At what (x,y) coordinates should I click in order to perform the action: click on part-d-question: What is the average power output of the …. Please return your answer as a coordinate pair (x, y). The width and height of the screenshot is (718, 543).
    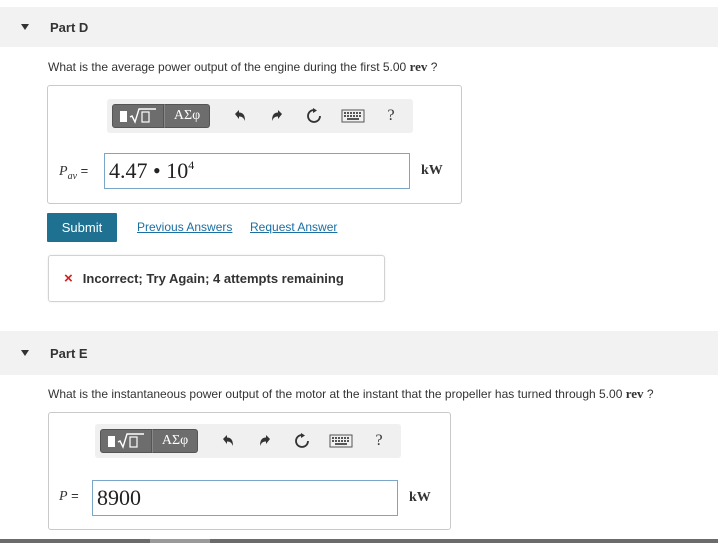
    Looking at the image, I should click on (242, 67).